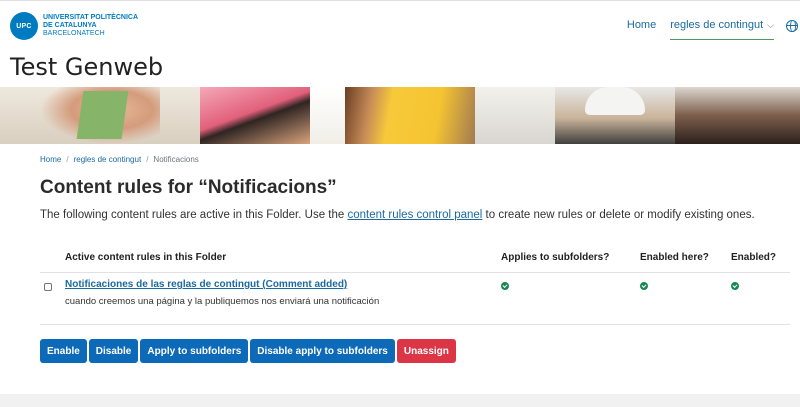  I want to click on logo-line-1: UNIVERSITAT POLITÈCNICA, so click(91, 17).